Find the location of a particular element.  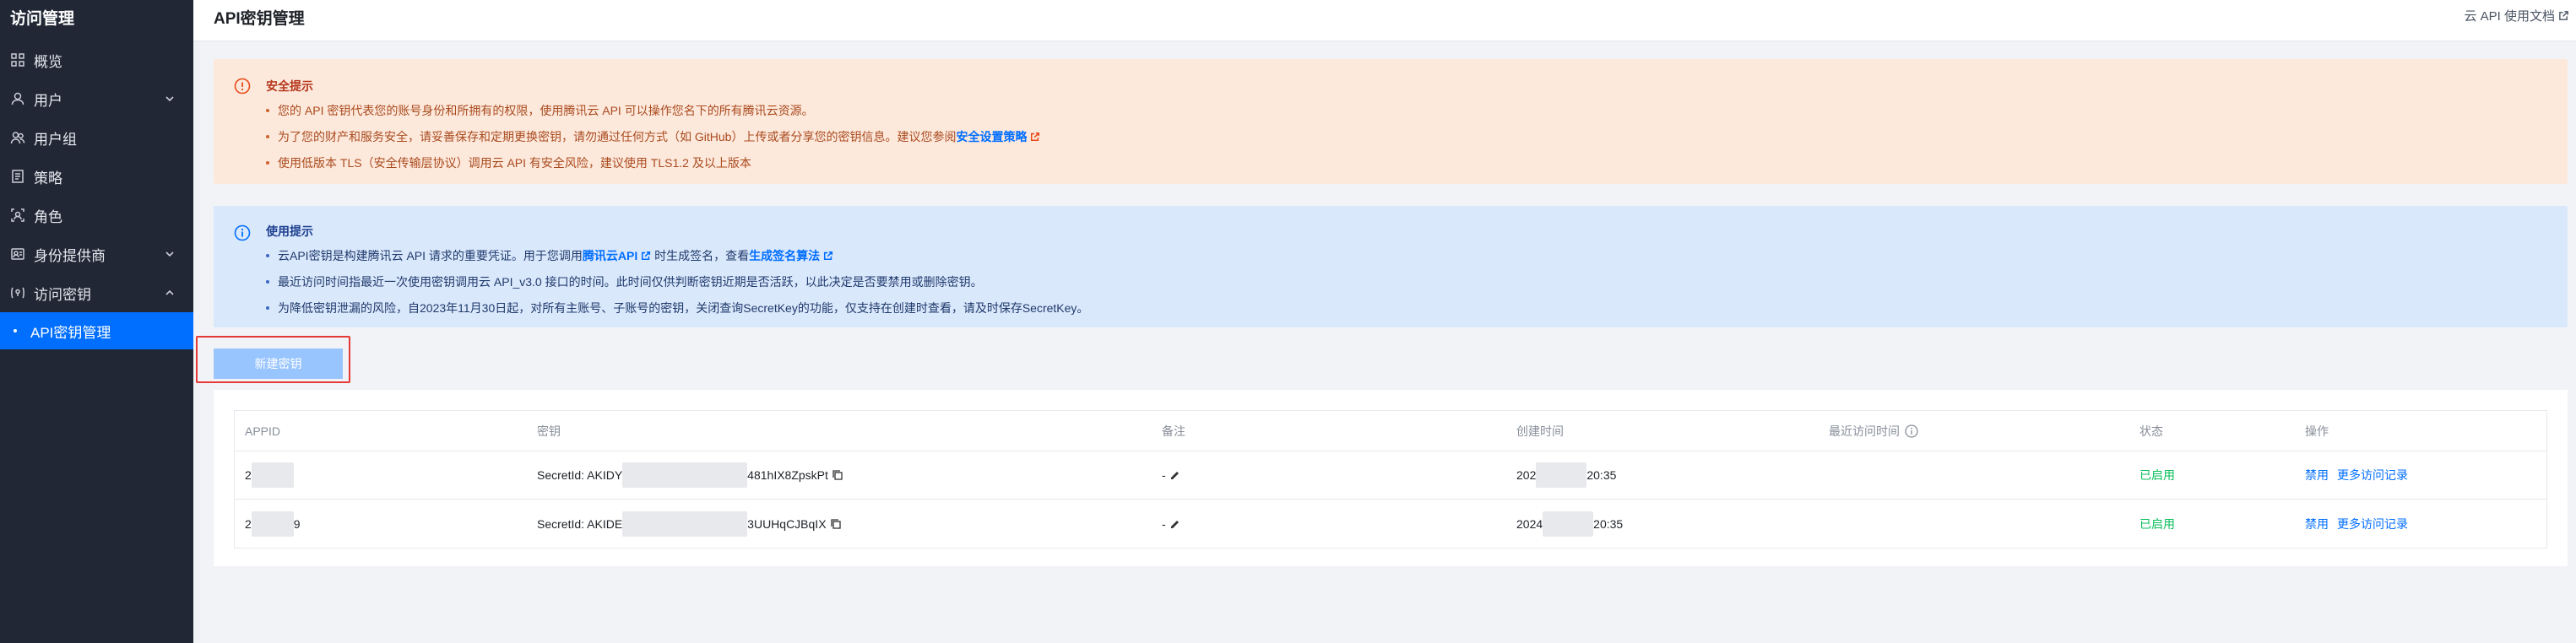

column-header-created: 创建时间 is located at coordinates (1540, 431).